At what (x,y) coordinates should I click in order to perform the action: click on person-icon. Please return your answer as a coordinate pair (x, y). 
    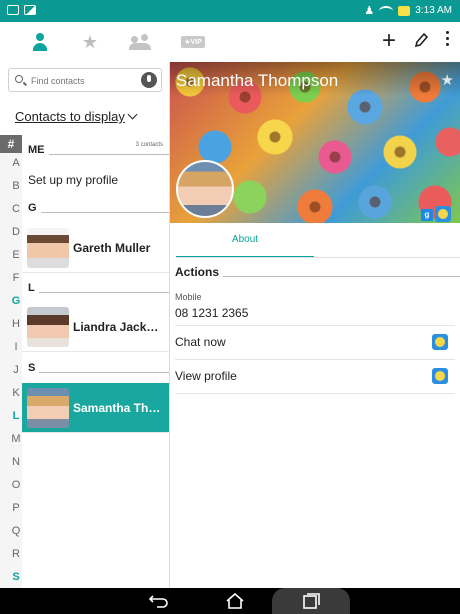
    Looking at the image, I should click on (40, 42).